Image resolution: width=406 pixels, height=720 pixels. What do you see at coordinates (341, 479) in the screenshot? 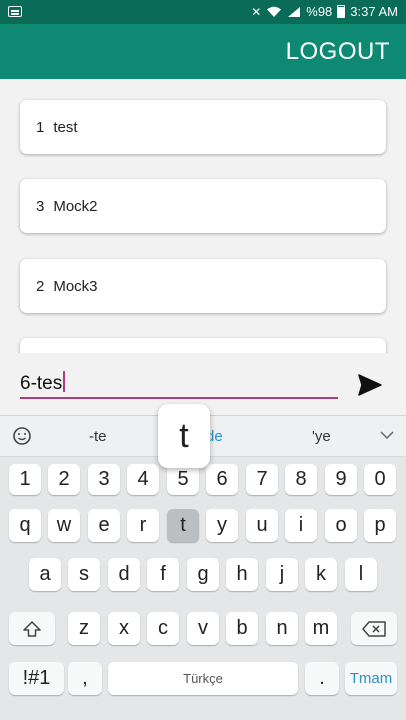
I see `key-9: 9` at bounding box center [341, 479].